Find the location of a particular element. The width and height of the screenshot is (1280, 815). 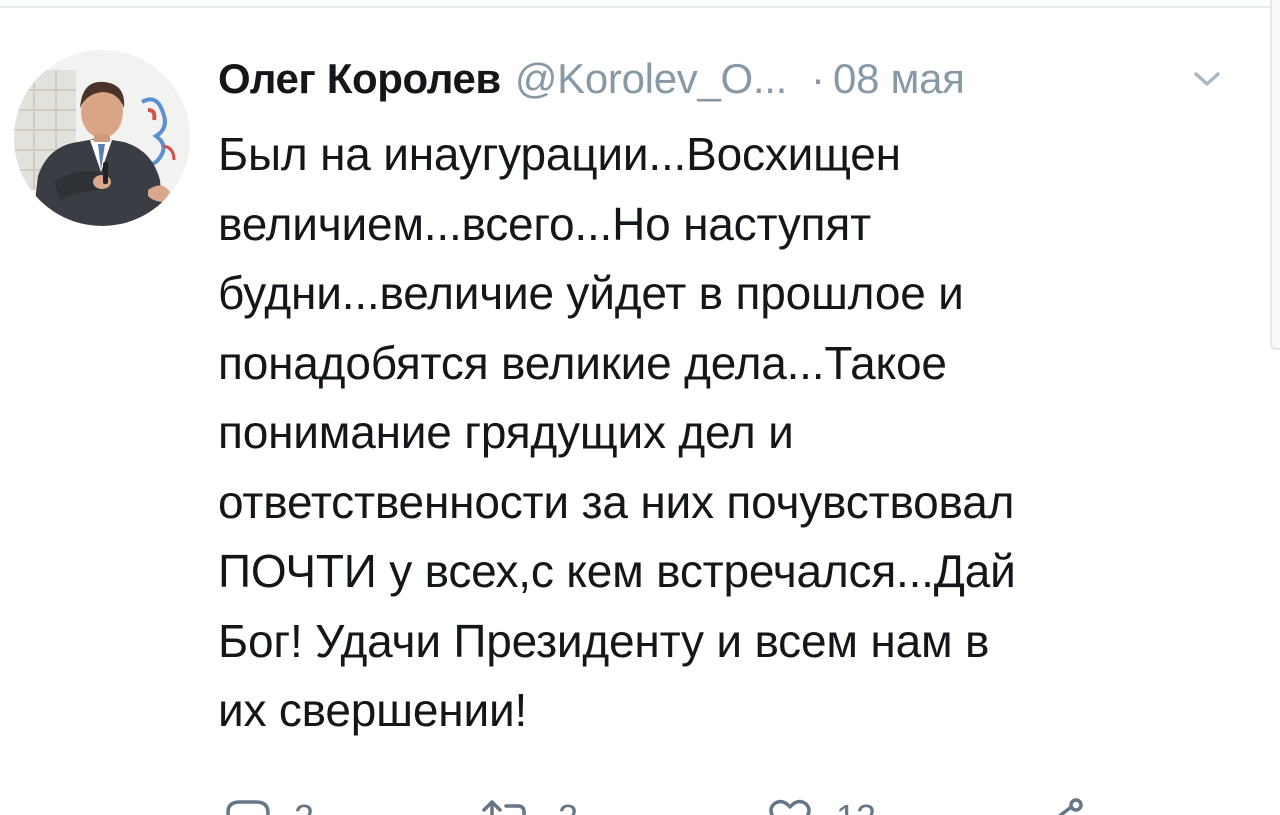

avatar is located at coordinates (102, 138).